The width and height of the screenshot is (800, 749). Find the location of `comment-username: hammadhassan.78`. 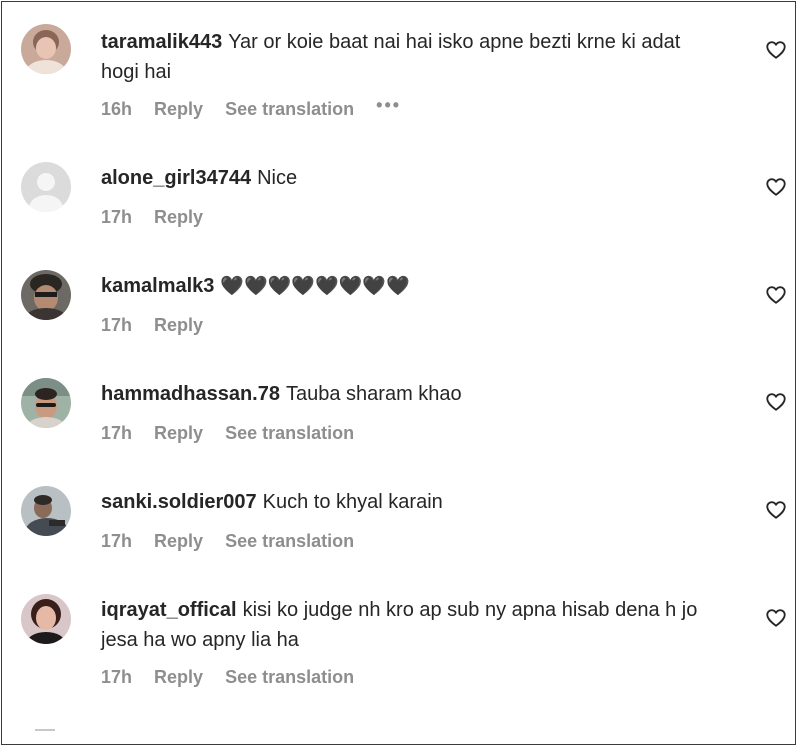

comment-username: hammadhassan.78 is located at coordinates (190, 394).